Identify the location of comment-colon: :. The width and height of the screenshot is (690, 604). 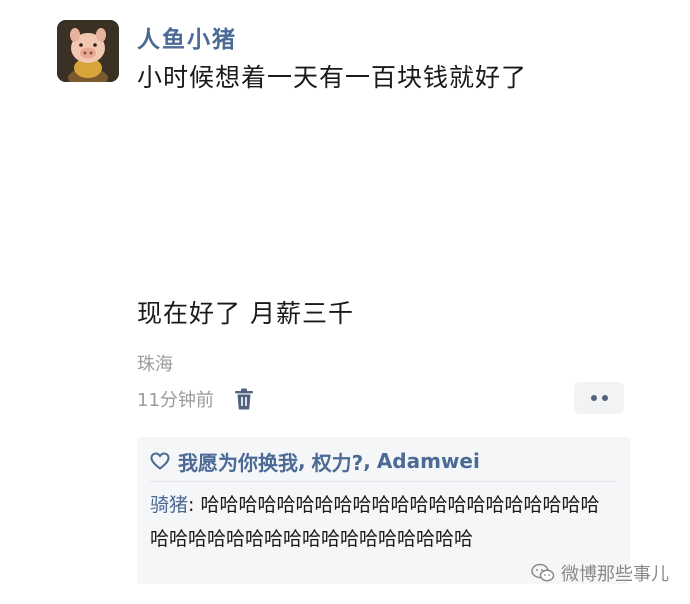
(191, 505).